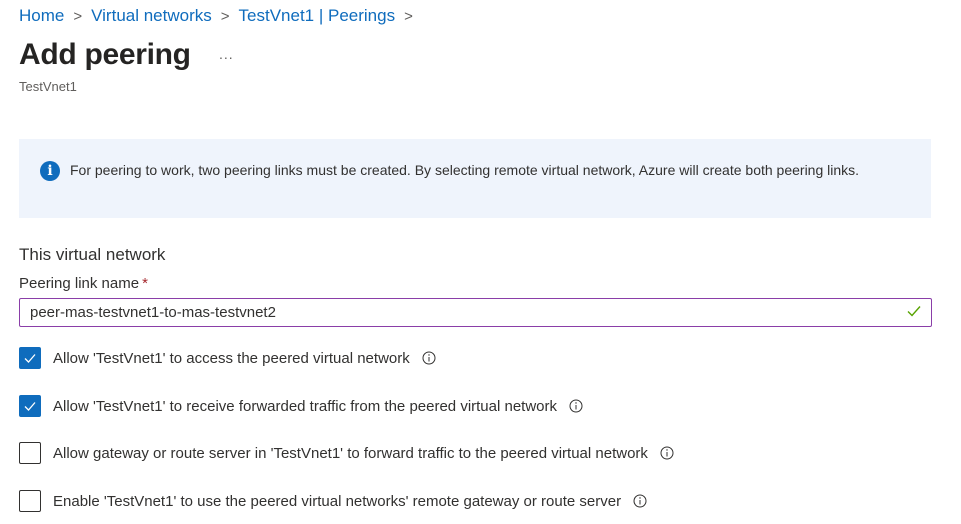 This screenshot has width=961, height=524. I want to click on peering-link-name-label: Peering link name *, so click(83, 283).